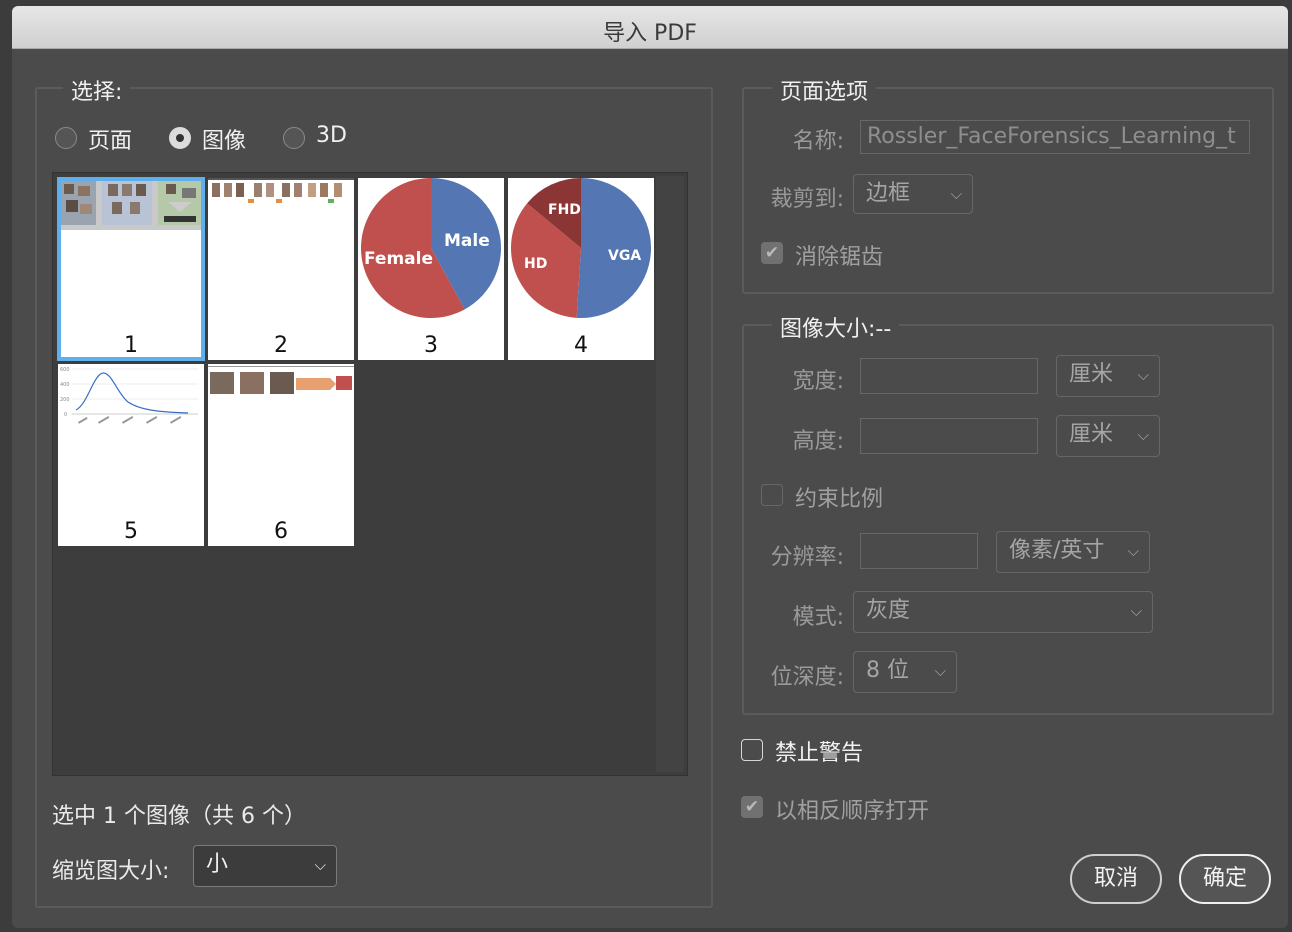 The width and height of the screenshot is (1292, 932). I want to click on pie-slice-label: Male, so click(467, 241).